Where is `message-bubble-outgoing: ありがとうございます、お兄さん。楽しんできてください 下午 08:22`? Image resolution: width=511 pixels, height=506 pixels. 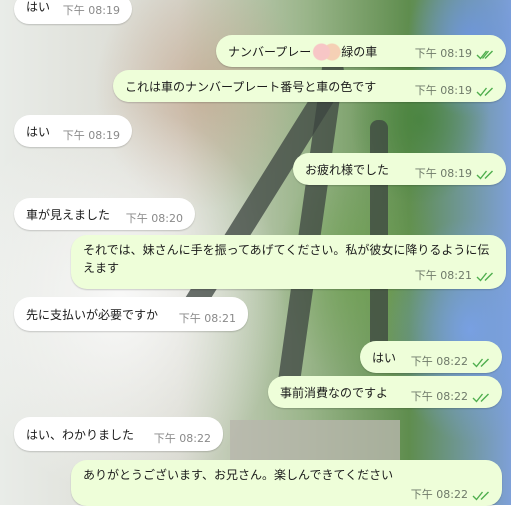 message-bubble-outgoing: ありがとうございます、お兄さん。楽しんできてください 下午 08:22 is located at coordinates (286, 483).